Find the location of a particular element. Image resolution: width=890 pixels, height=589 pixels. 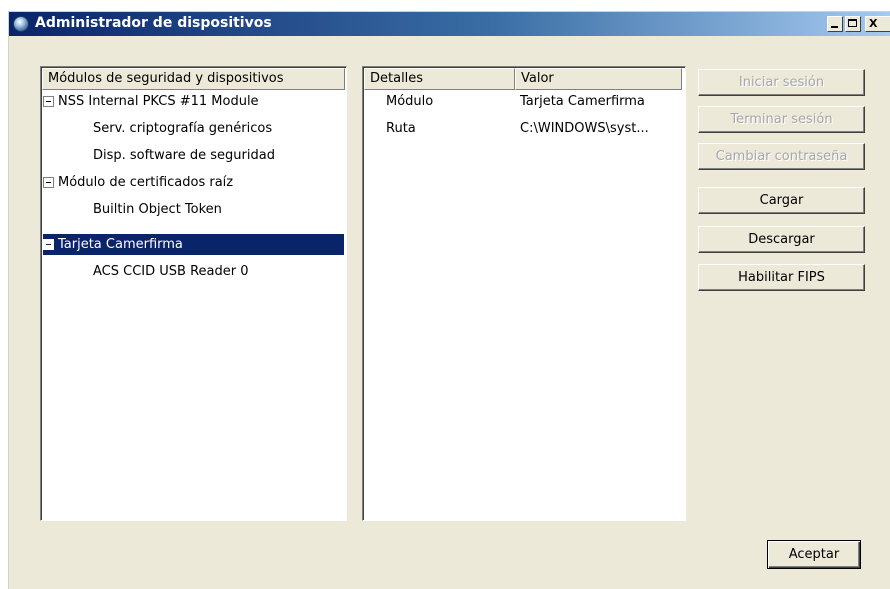

tree-column-header: Módulos de seguridad y dispositivos is located at coordinates (193, 79).